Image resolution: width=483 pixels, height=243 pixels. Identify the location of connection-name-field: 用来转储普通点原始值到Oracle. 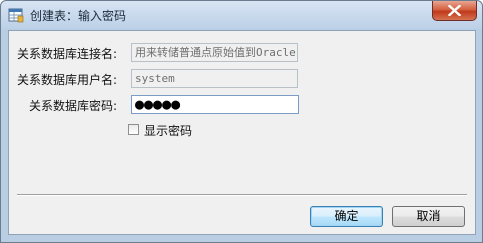
(214, 52).